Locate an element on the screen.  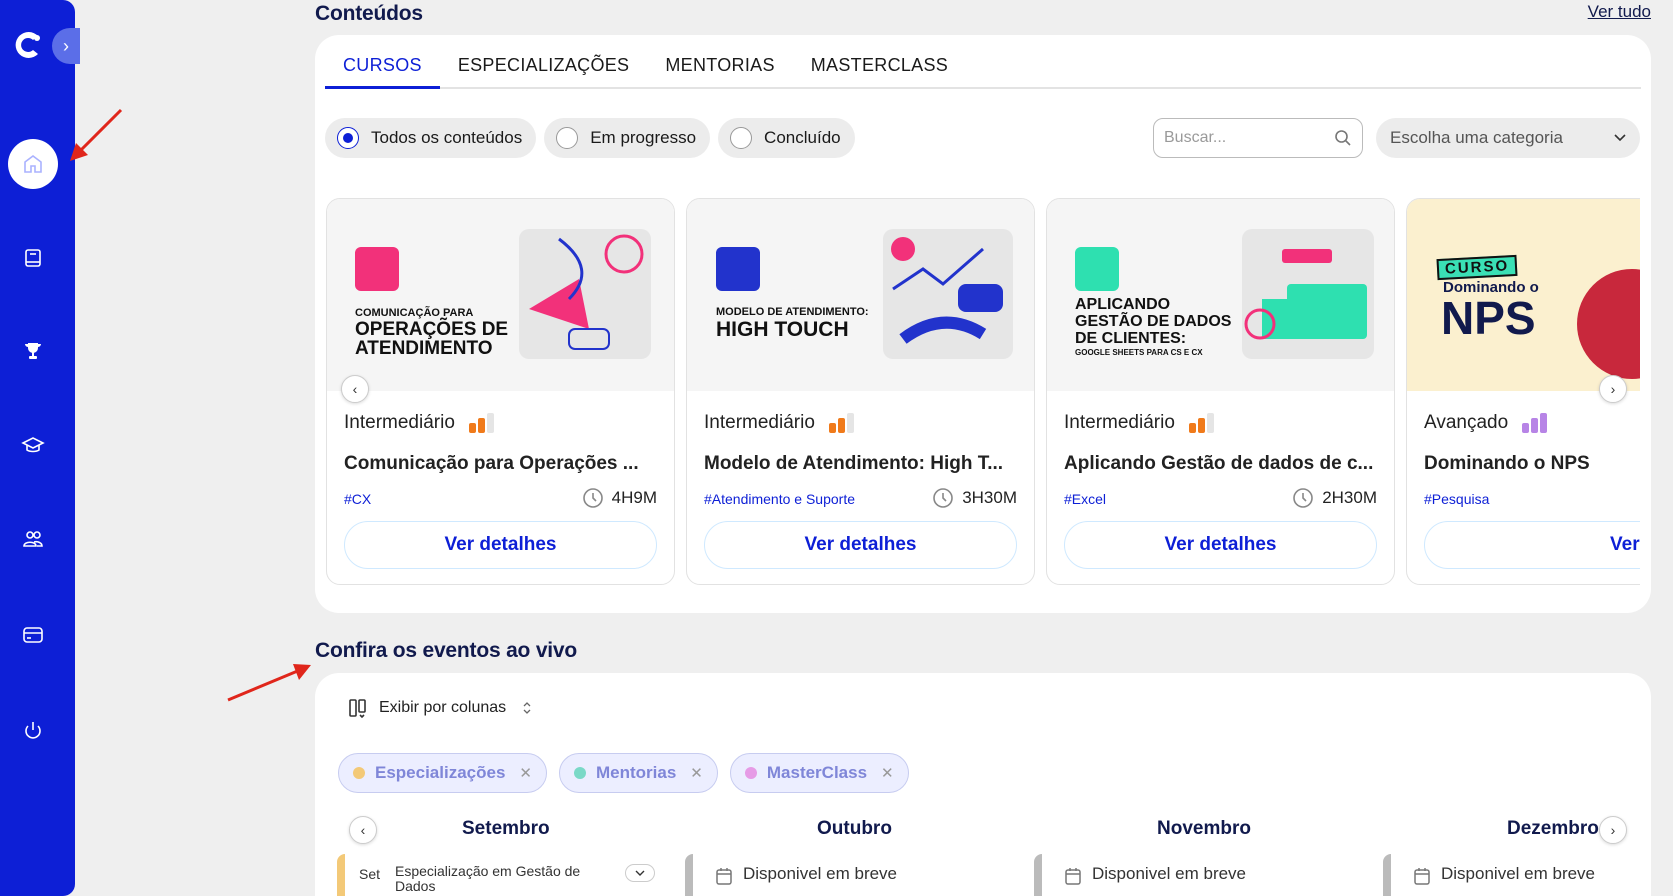
course-tag: #CX is located at coordinates (357, 499).